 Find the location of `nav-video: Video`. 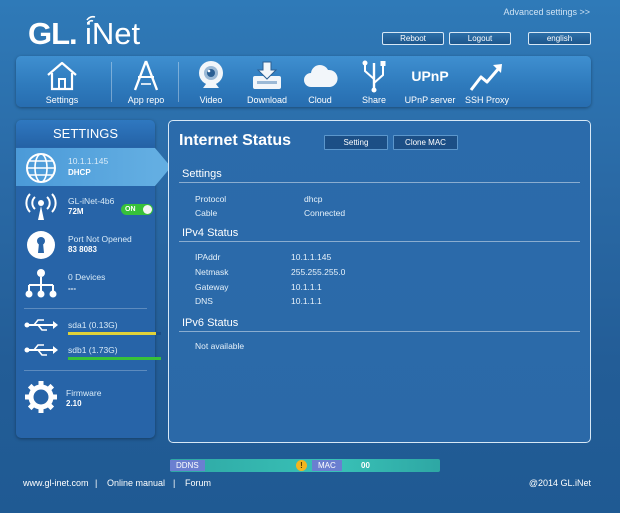

nav-video: Video is located at coordinates (211, 81).